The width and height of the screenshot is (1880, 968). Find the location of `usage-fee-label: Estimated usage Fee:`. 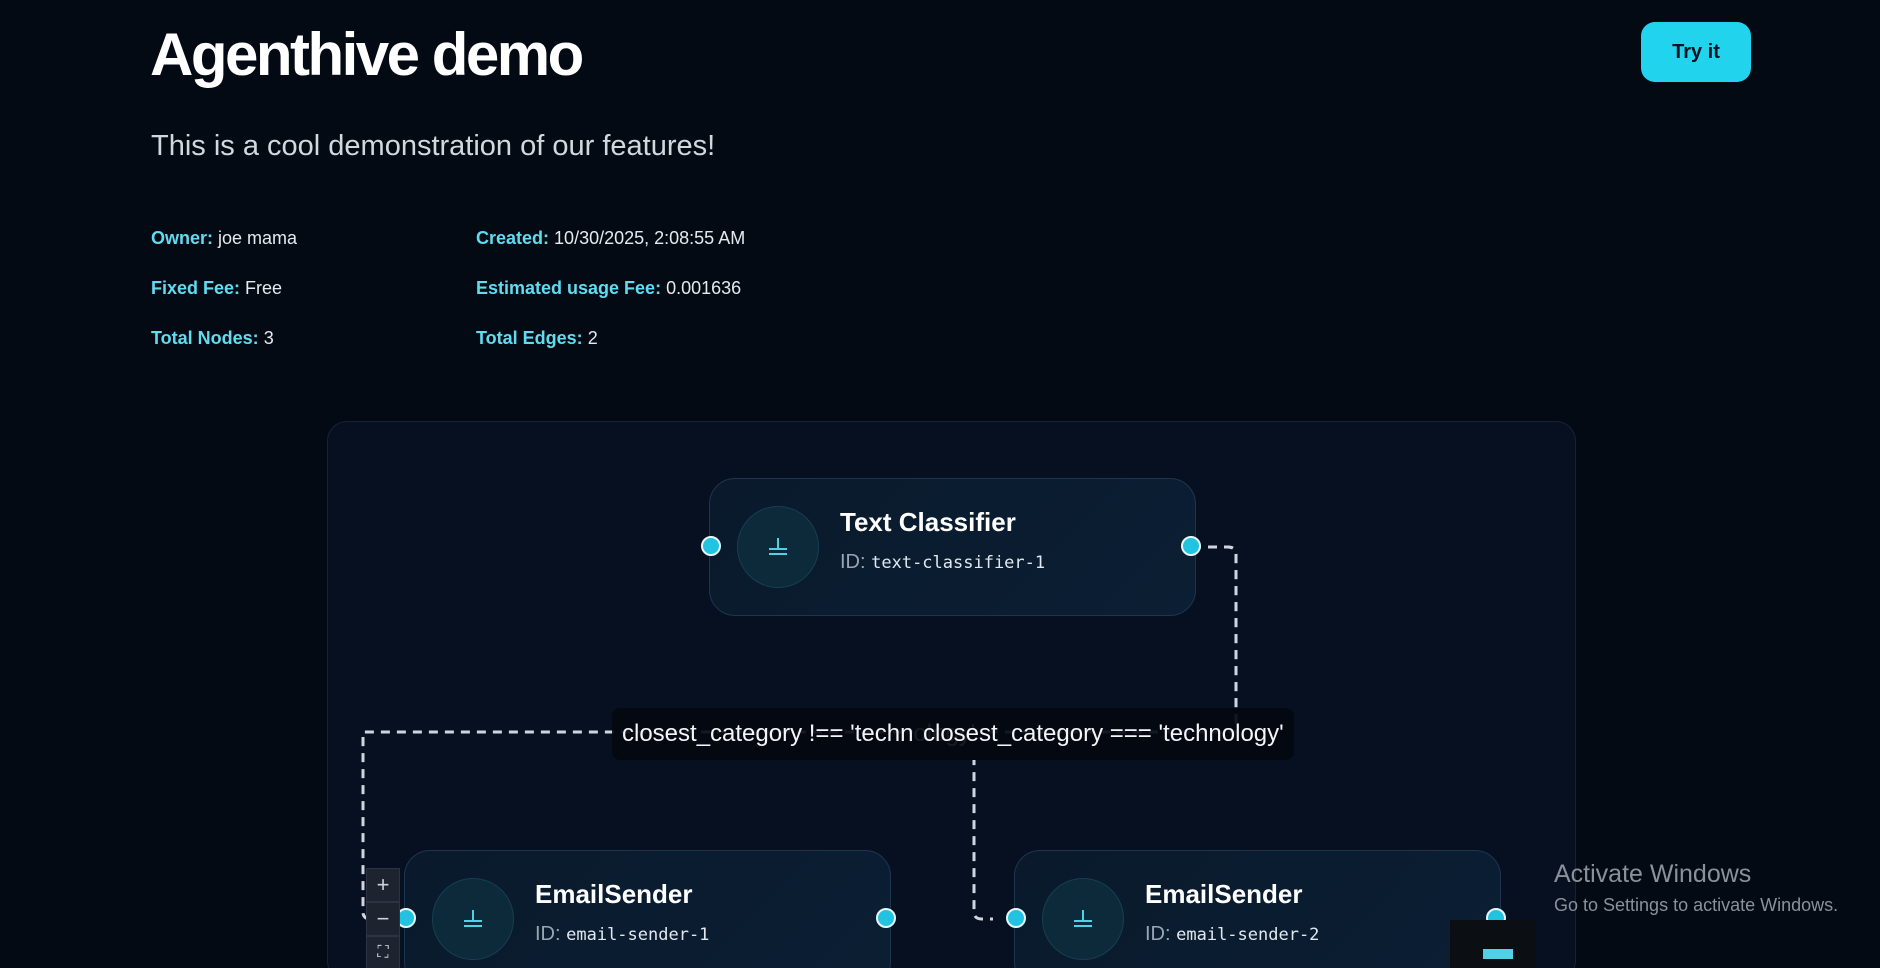

usage-fee-label: Estimated usage Fee: is located at coordinates (569, 288).